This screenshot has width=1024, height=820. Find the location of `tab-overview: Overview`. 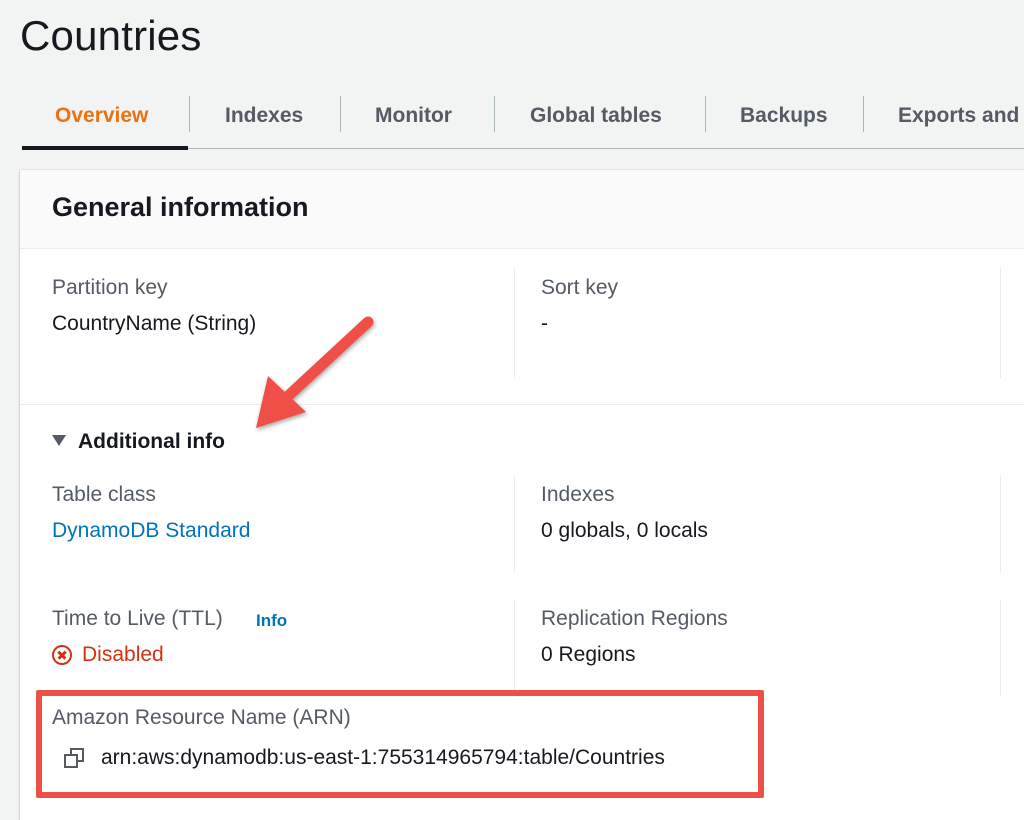

tab-overview: Overview is located at coordinates (101, 118).